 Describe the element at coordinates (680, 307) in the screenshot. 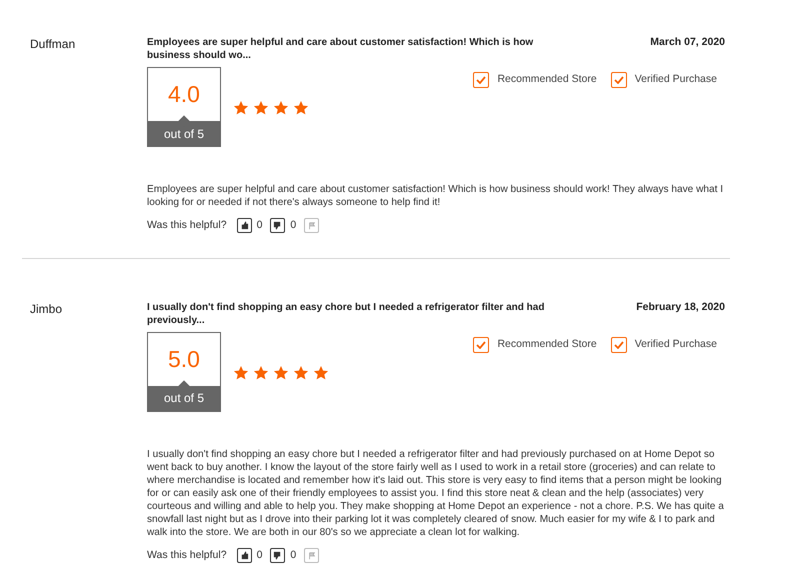

I see `review-date: February 18, 2020` at that location.